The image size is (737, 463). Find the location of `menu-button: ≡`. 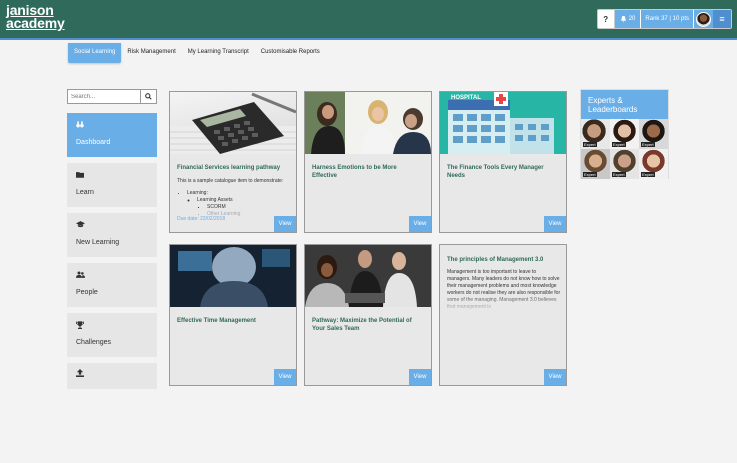

menu-button: ≡ is located at coordinates (722, 19).